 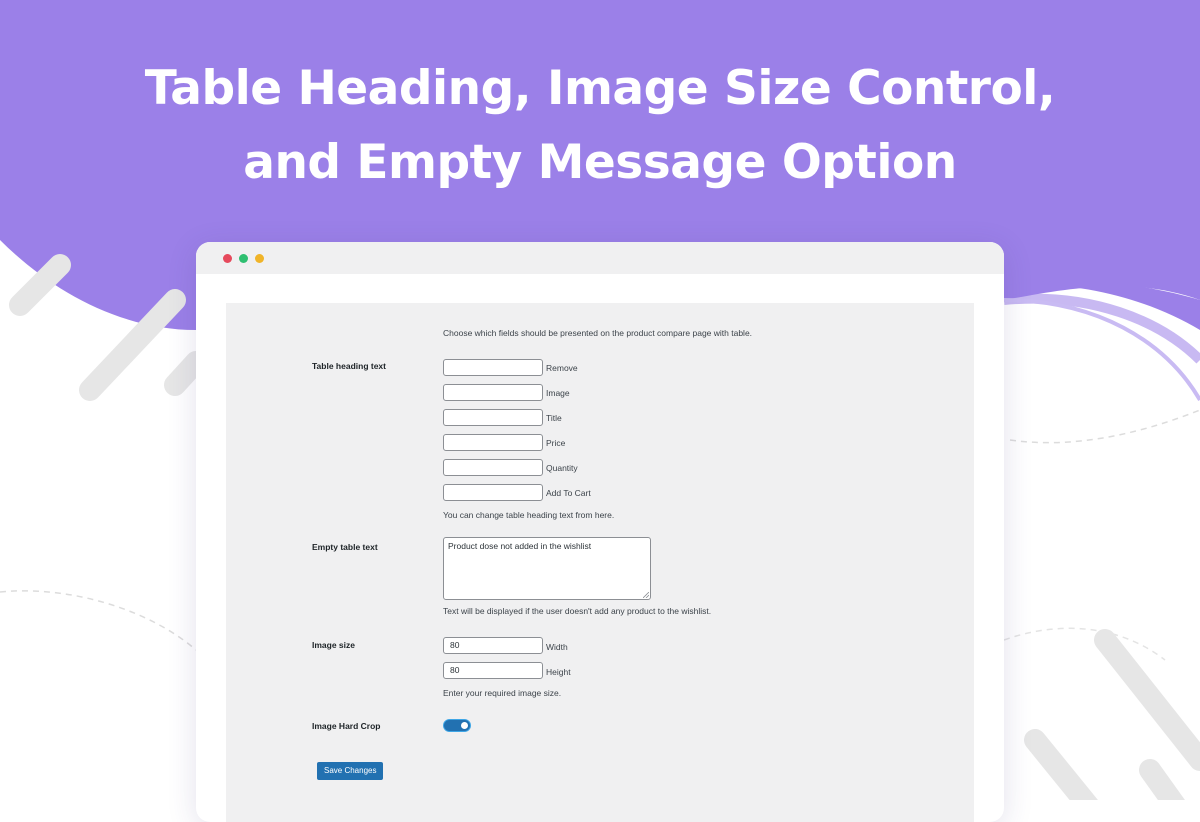 What do you see at coordinates (333, 645) in the screenshot?
I see `image-size-label: Image size` at bounding box center [333, 645].